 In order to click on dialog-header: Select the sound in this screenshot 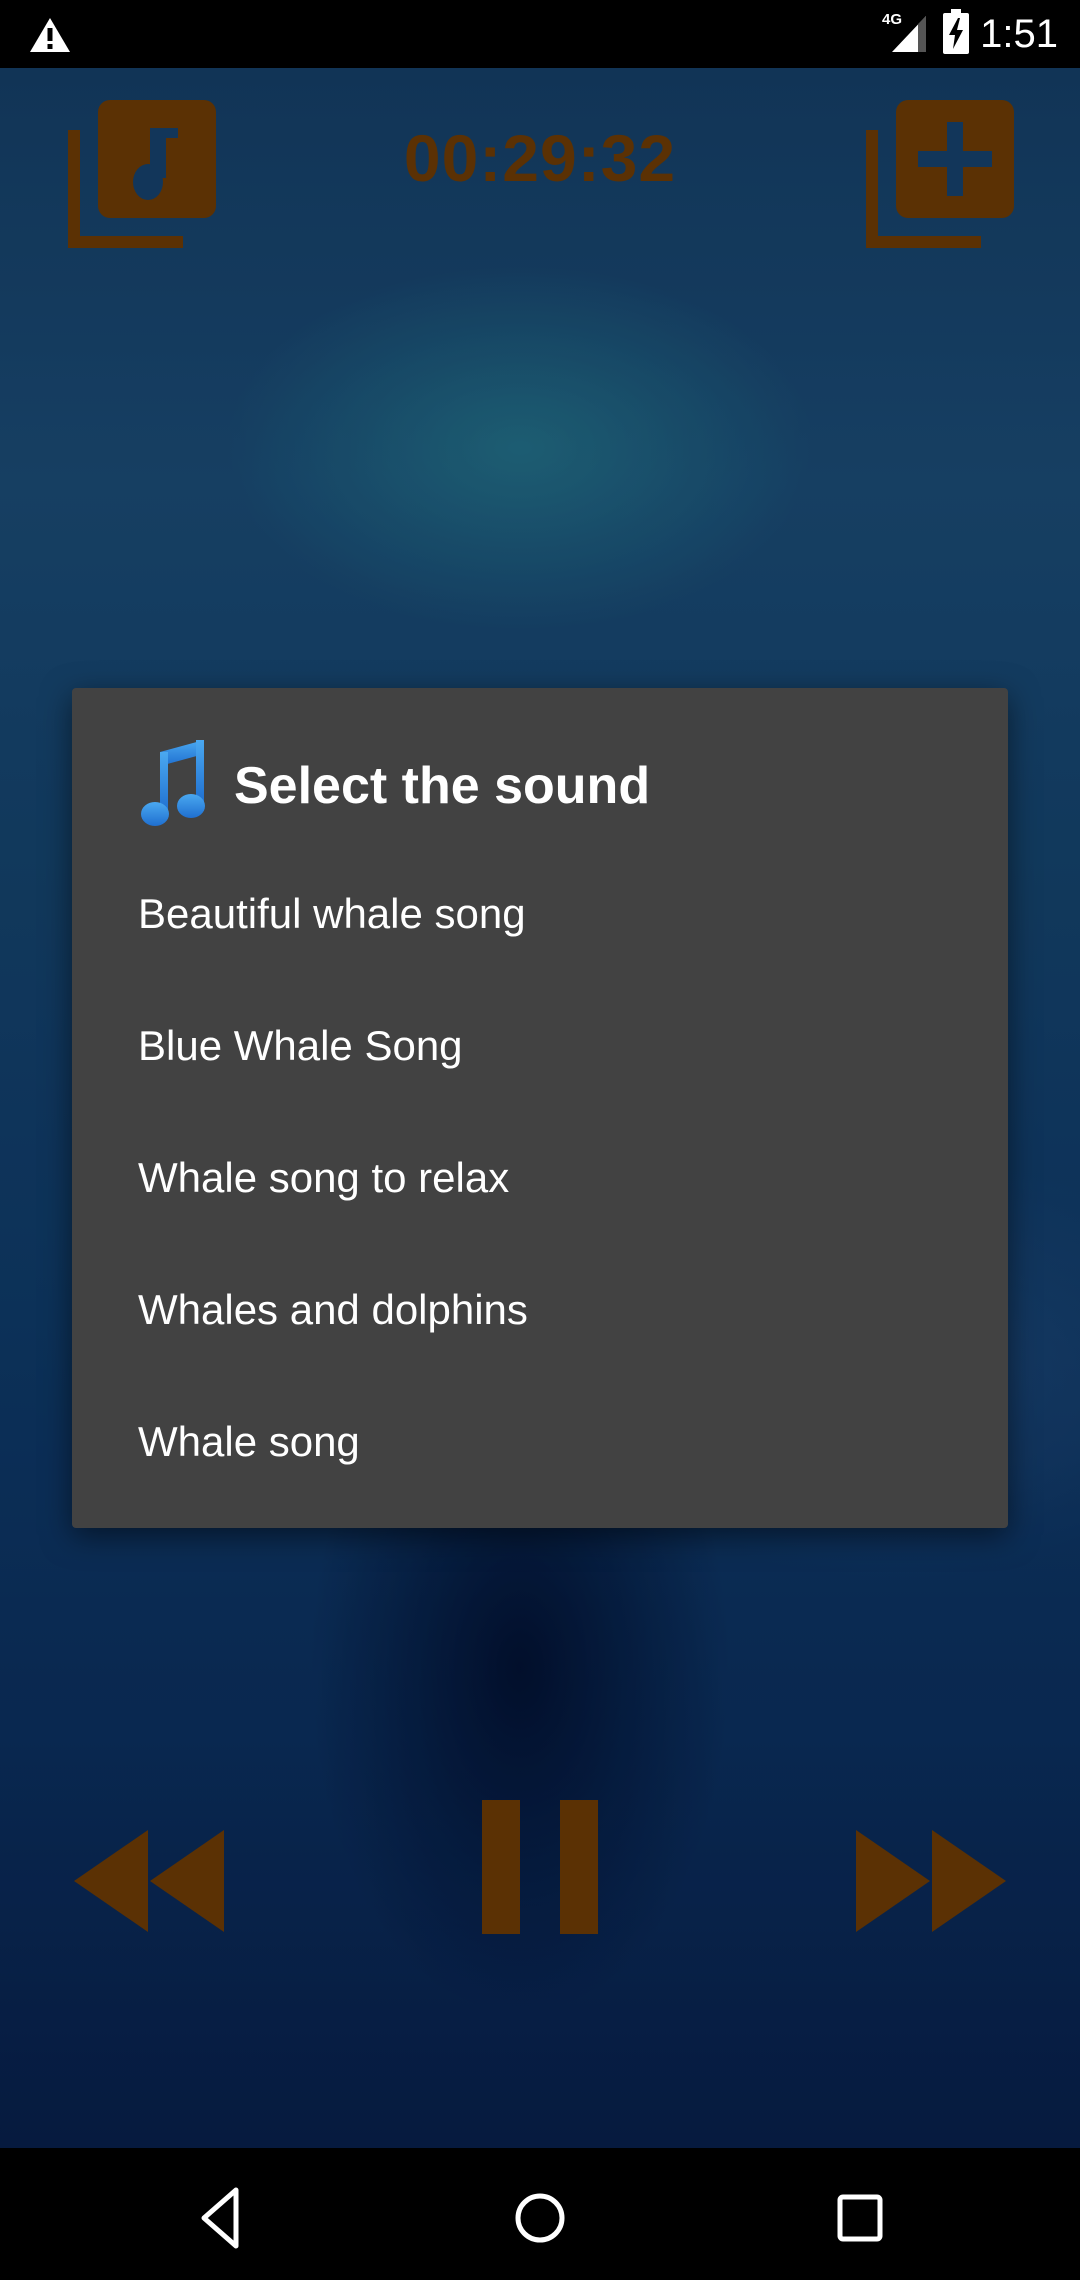, I will do `click(394, 785)`.